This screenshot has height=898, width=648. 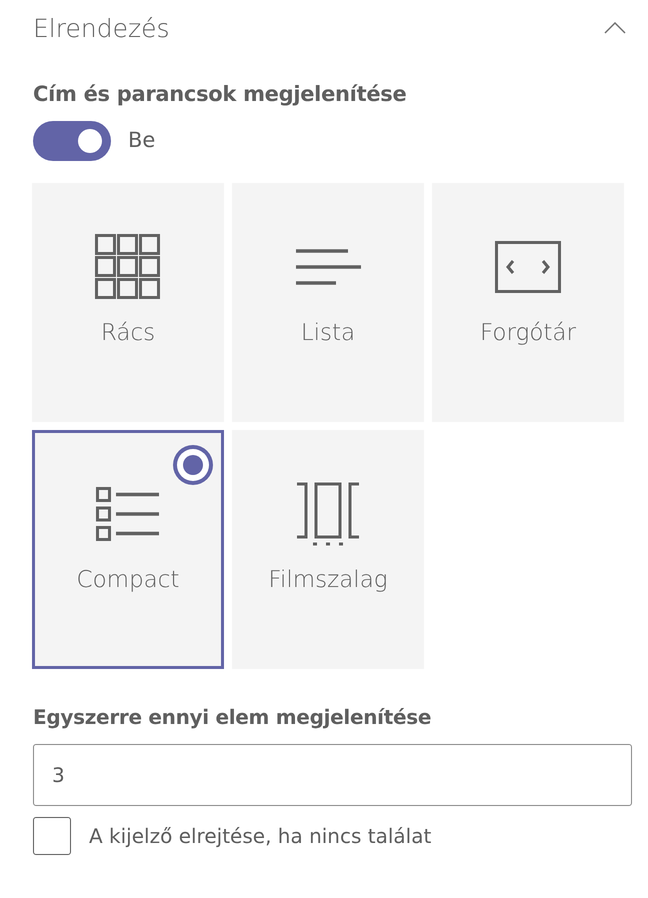 I want to click on grid-icon, so click(x=128, y=267).